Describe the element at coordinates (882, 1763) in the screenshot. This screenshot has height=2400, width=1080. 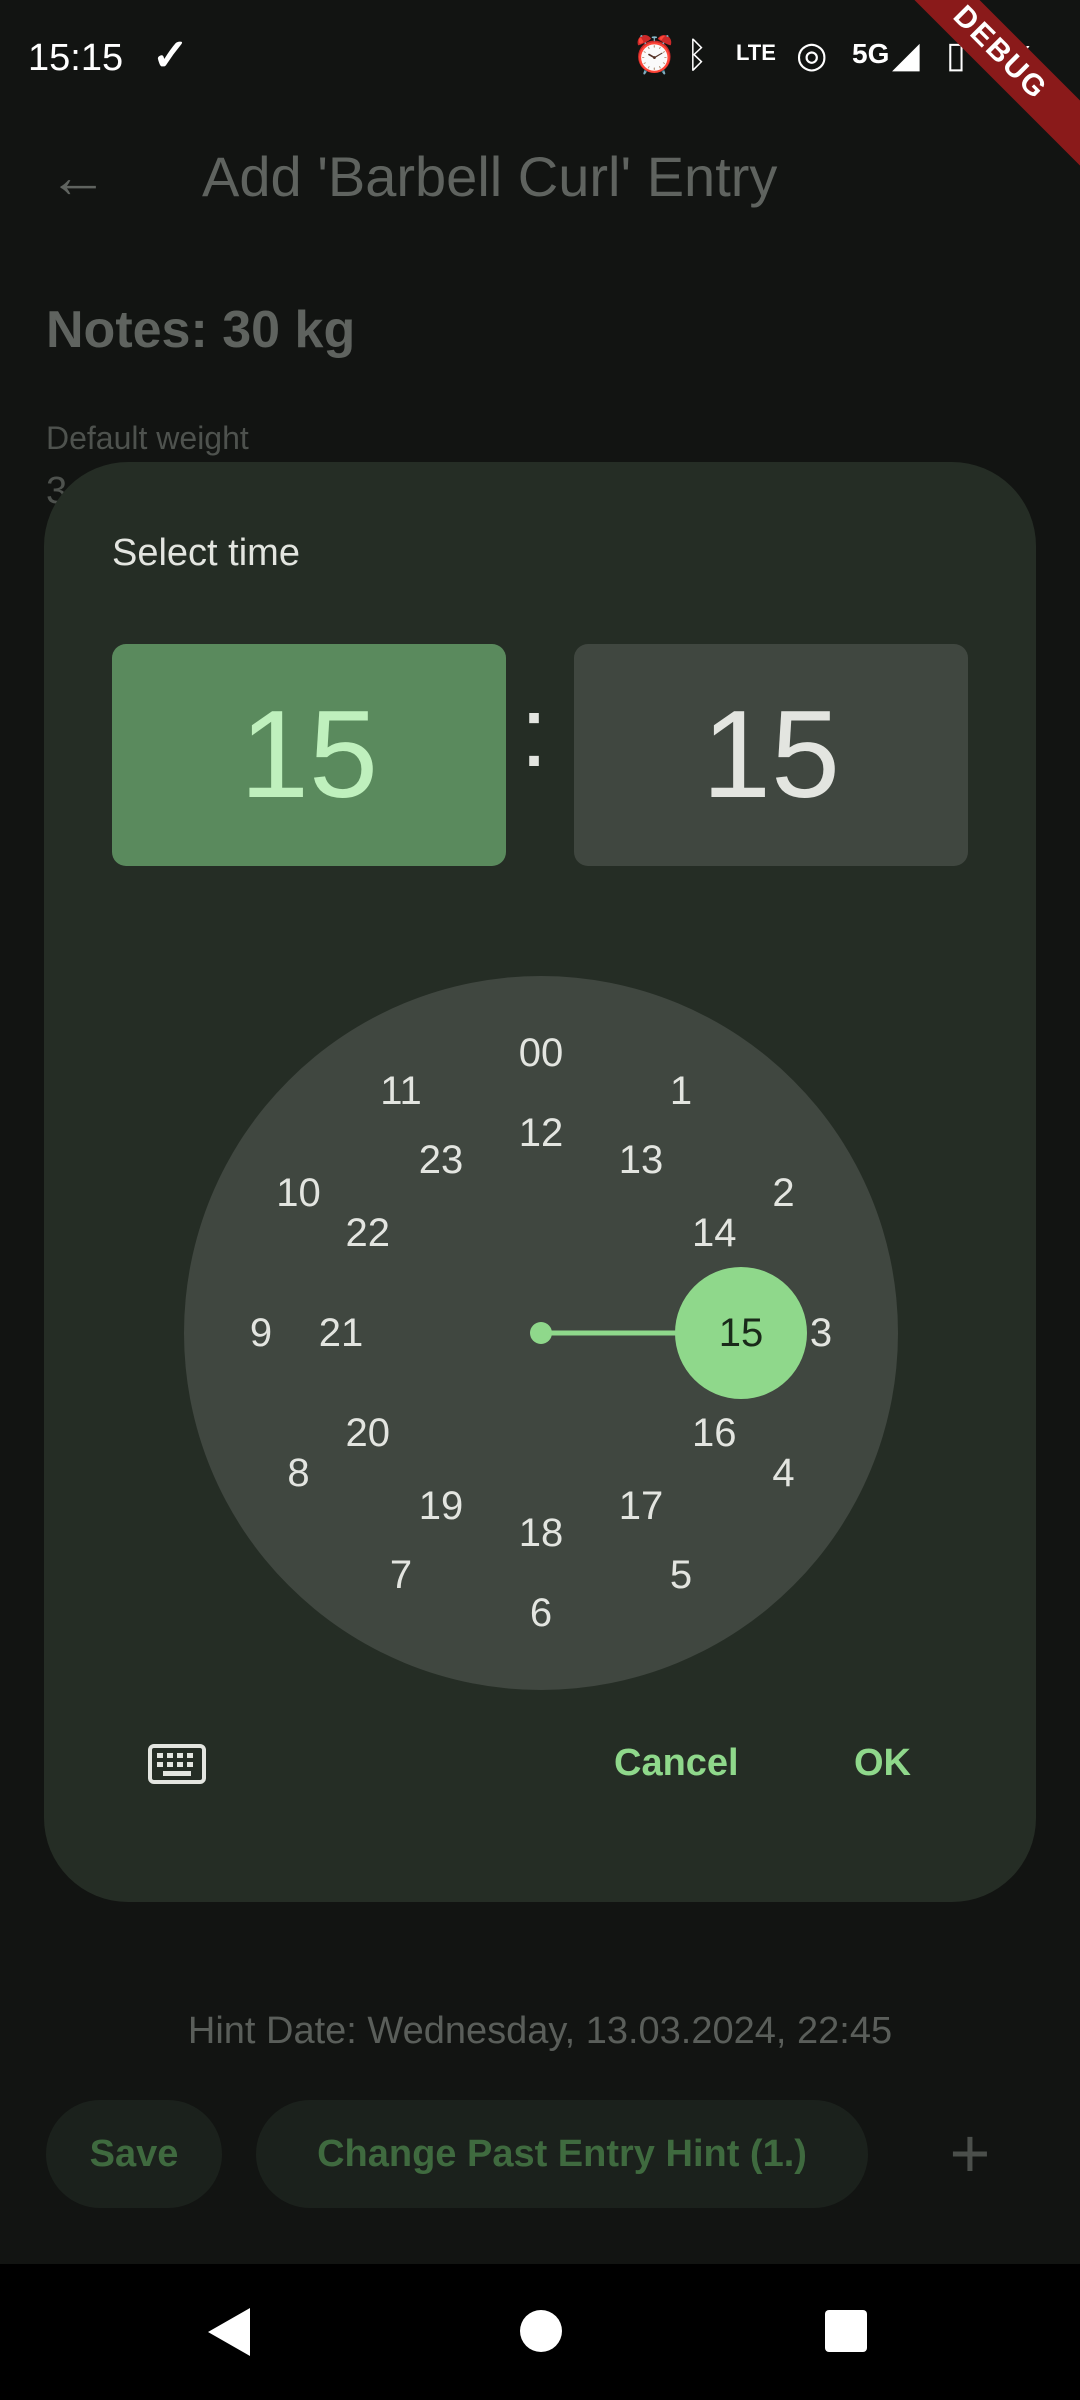
I see `ok-button: OK` at that location.